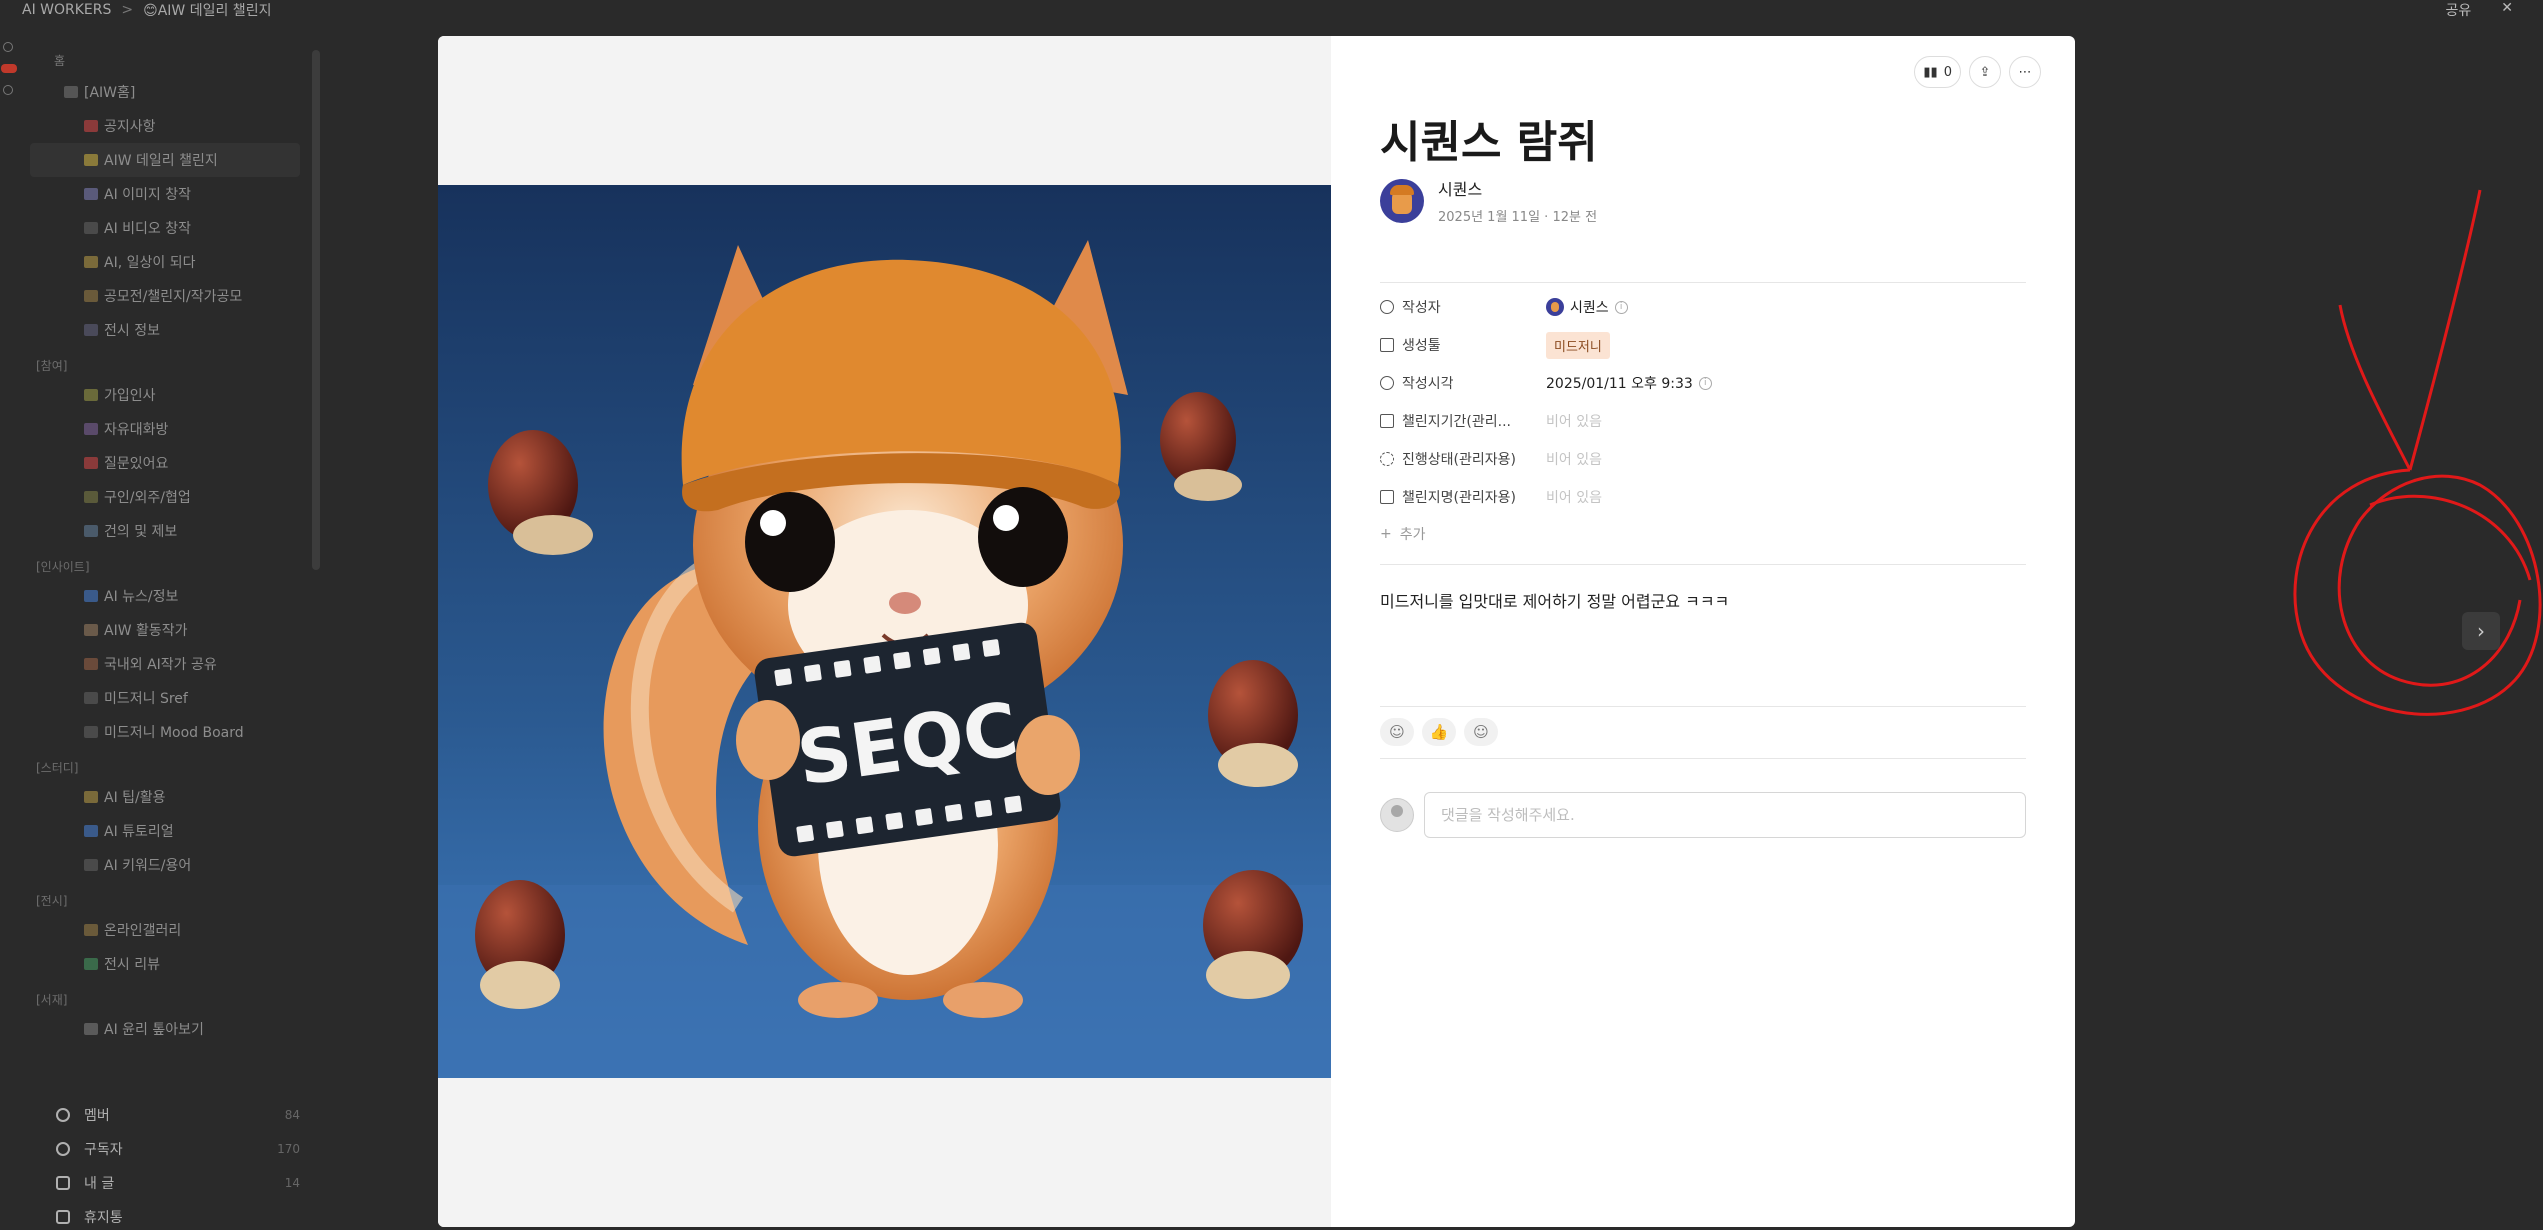  Describe the element at coordinates (91, 330) in the screenshot. I see `building-icon` at that location.